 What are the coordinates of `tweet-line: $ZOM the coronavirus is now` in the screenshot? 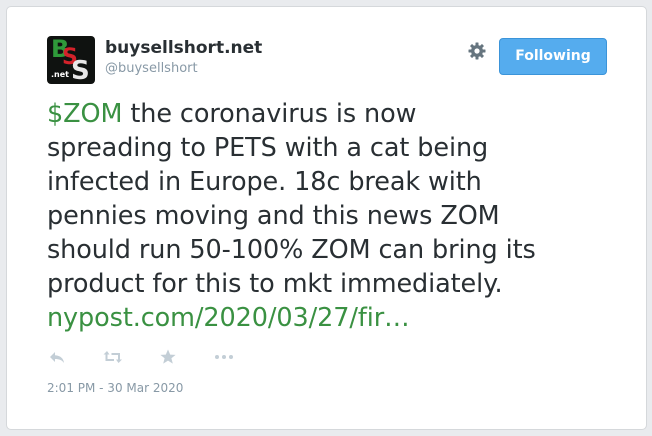 It's located at (332, 114).